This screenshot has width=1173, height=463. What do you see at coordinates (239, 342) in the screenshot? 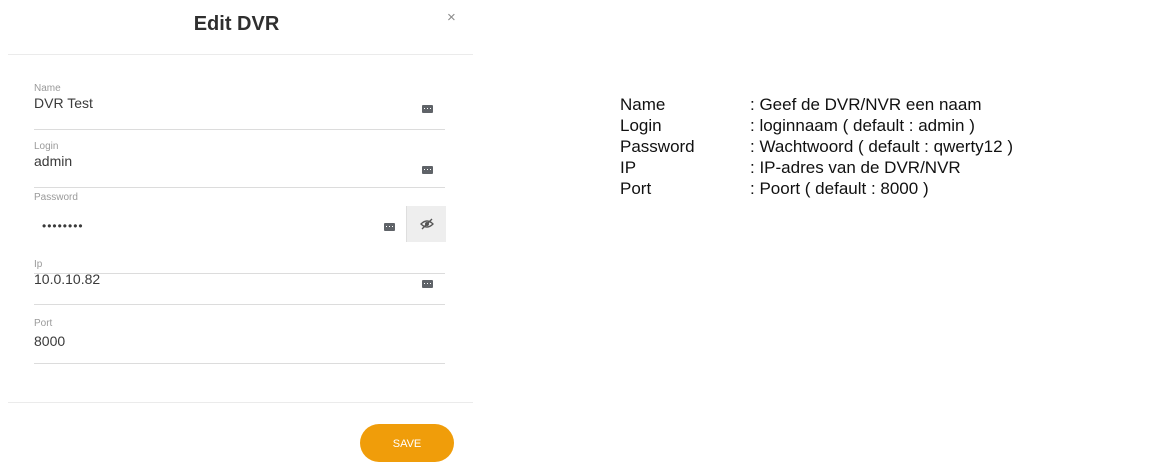
I see `port-field: Port 8000` at bounding box center [239, 342].